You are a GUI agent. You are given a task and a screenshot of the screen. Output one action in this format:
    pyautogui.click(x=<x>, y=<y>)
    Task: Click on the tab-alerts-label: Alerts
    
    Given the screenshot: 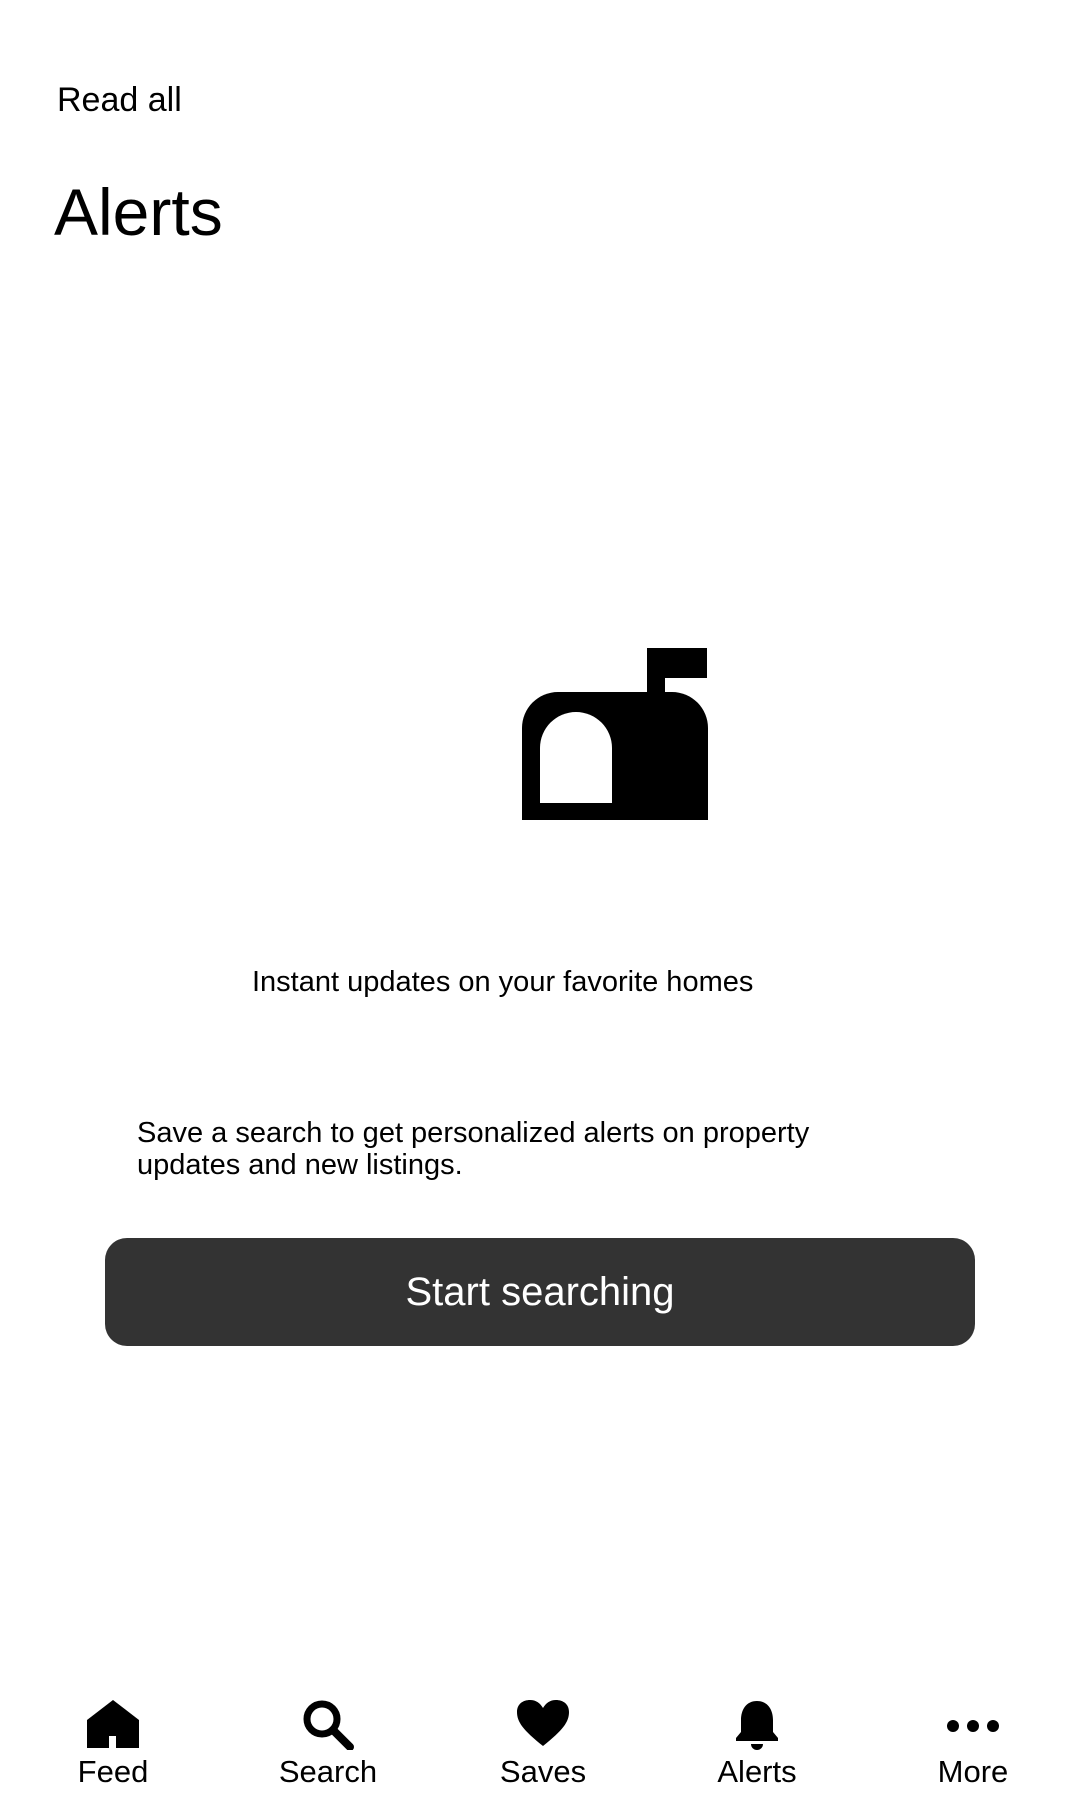 What is the action you would take?
    pyautogui.click(x=757, y=1771)
    